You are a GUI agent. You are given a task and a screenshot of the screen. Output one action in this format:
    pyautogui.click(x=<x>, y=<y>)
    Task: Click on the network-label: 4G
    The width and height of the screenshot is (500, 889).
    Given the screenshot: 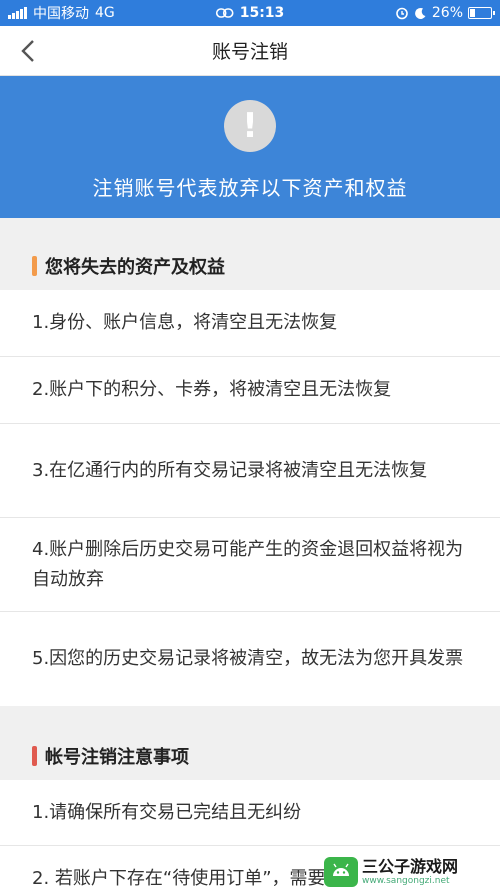 What is the action you would take?
    pyautogui.click(x=105, y=13)
    